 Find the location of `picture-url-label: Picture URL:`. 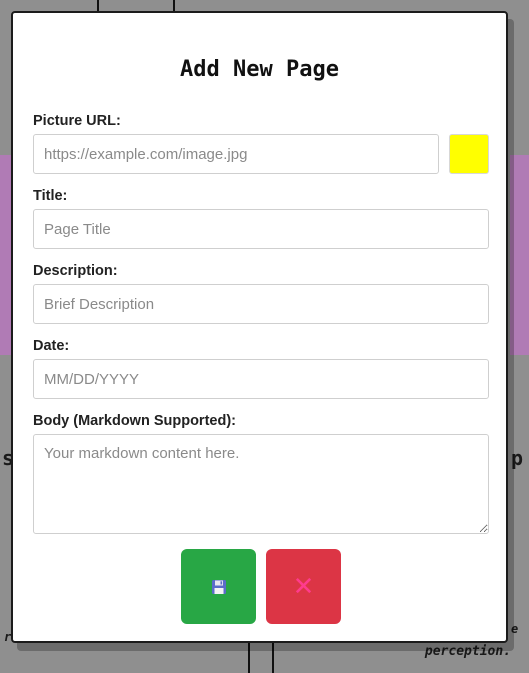

picture-url-label: Picture URL: is located at coordinates (77, 121).